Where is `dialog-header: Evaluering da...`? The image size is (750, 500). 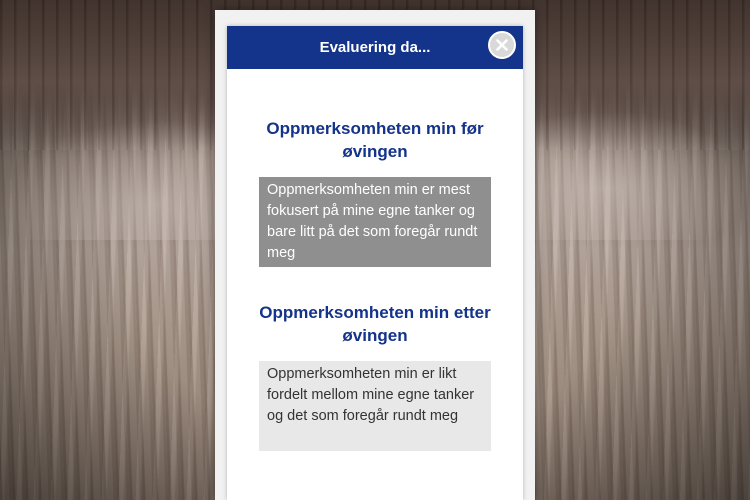 dialog-header: Evaluering da... is located at coordinates (375, 47).